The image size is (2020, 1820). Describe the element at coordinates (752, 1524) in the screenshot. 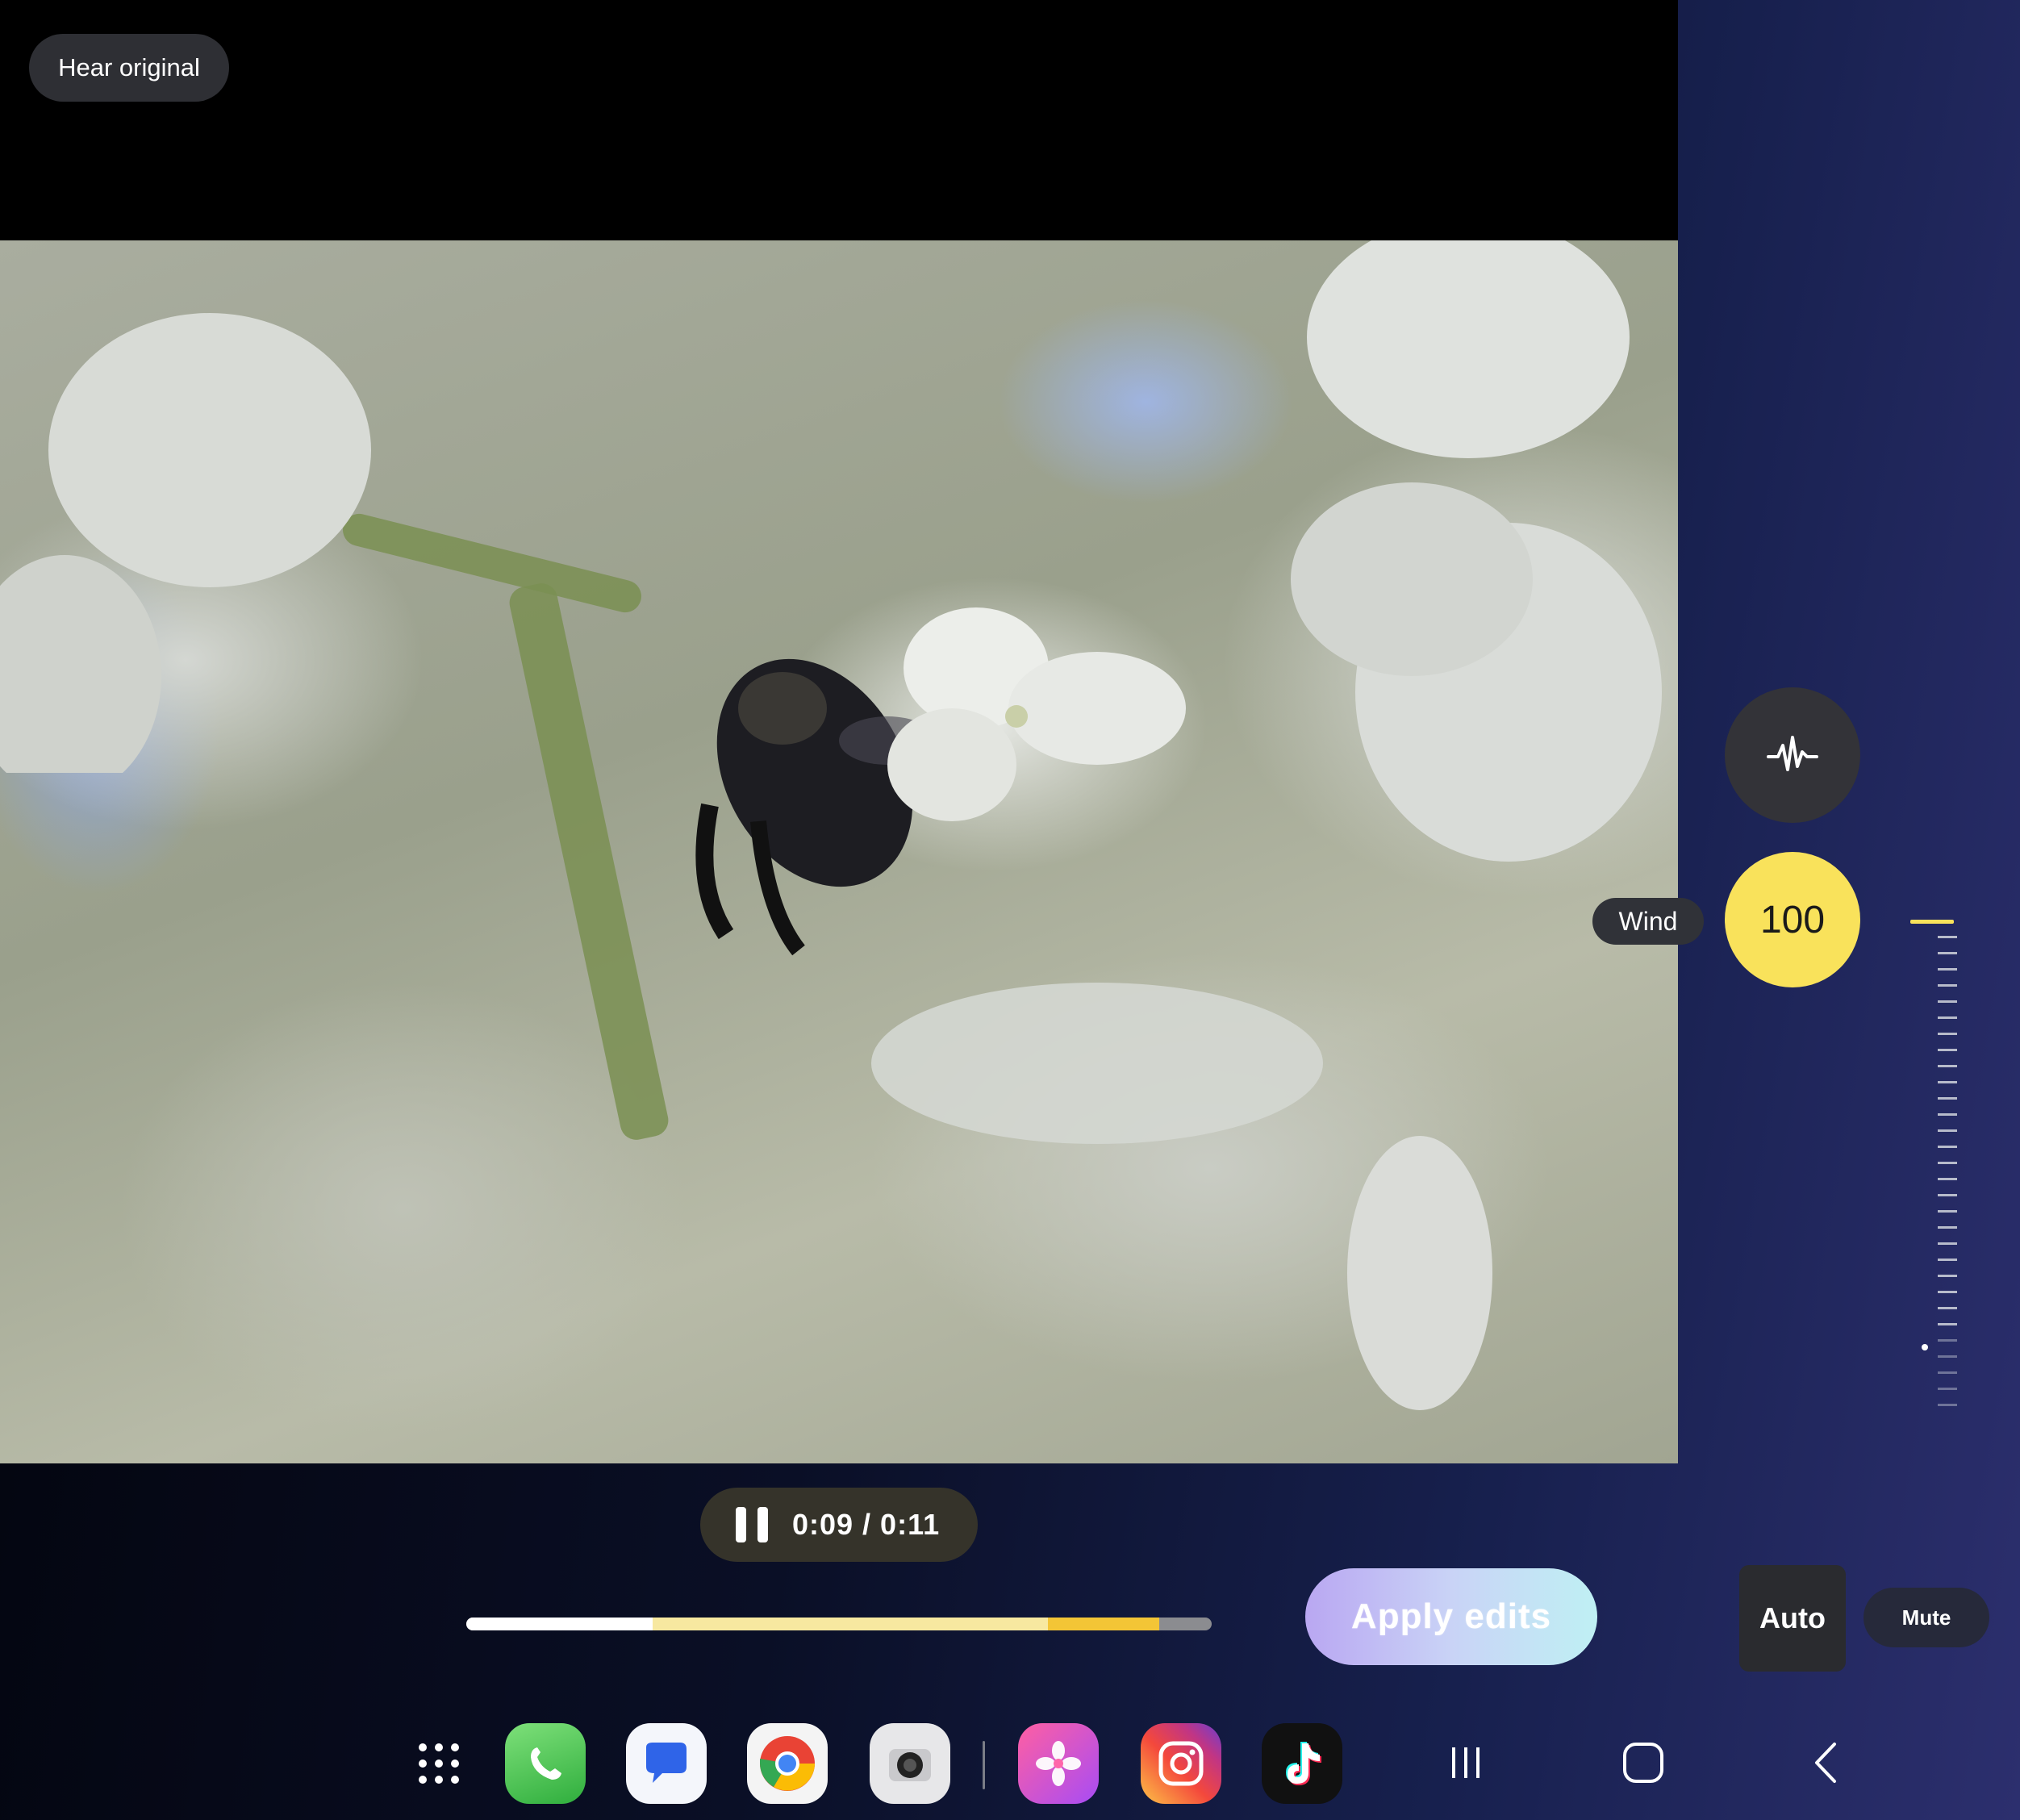

I see `pause-icon` at that location.